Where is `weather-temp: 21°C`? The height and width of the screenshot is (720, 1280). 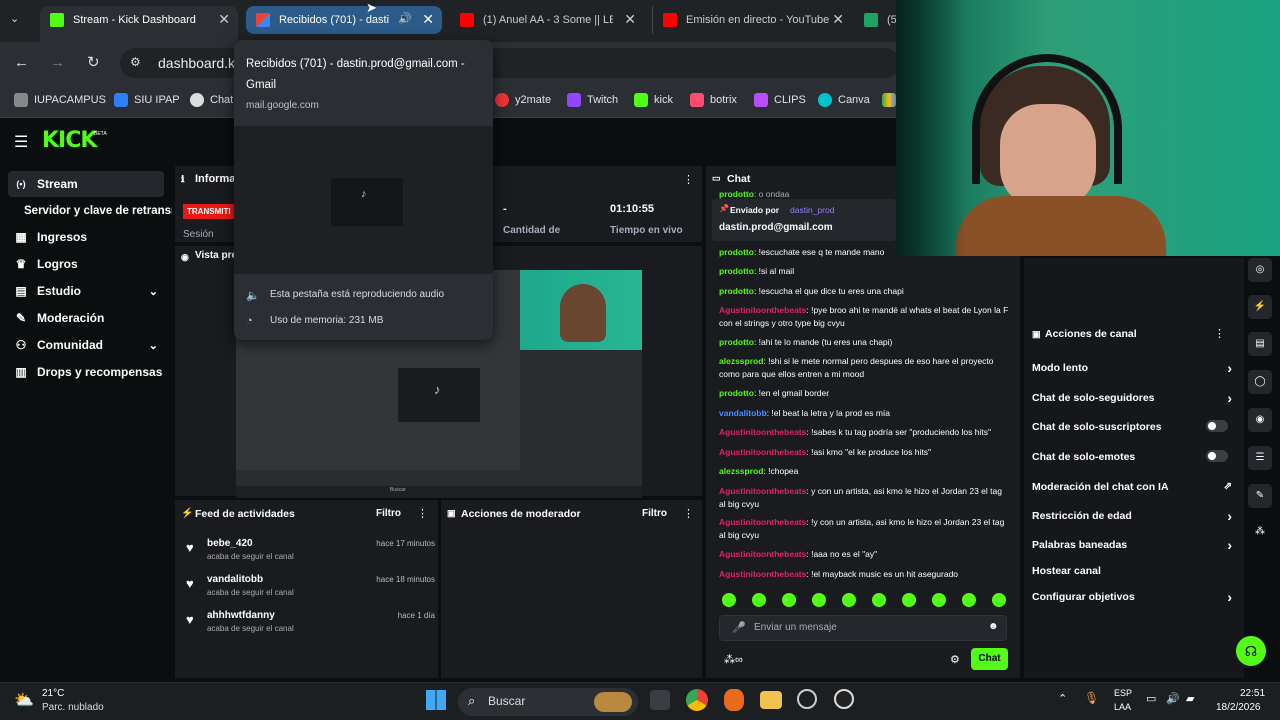 weather-temp: 21°C is located at coordinates (53, 693).